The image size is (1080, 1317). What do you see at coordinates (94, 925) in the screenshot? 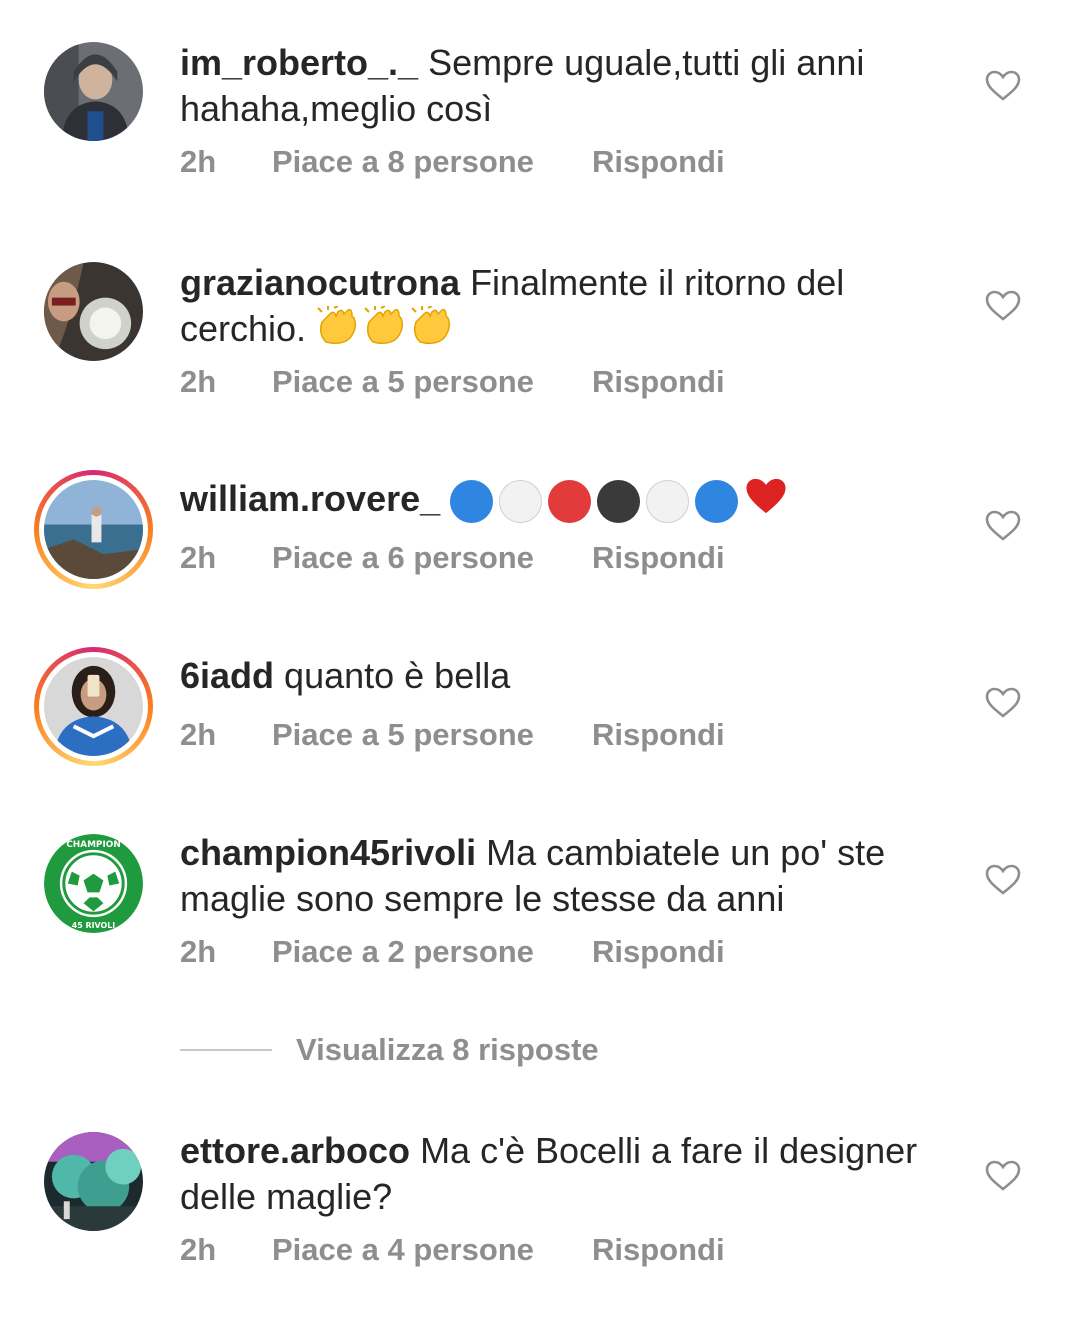
I see `badge-text-bottom: 45 RIVOLI` at bounding box center [94, 925].